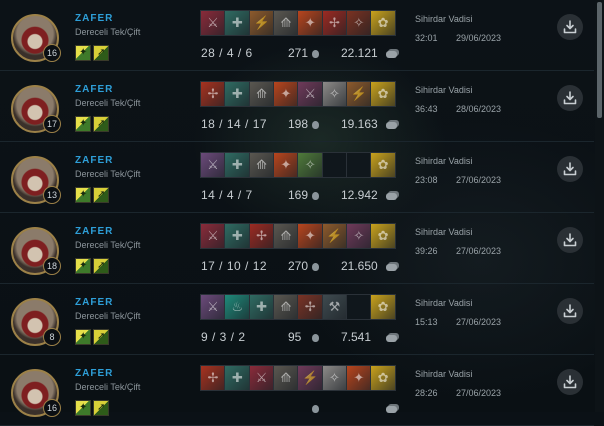 The width and height of the screenshot is (604, 426). Describe the element at coordinates (227, 53) in the screenshot. I see `kda-stat: 28 / 4 / 6` at that location.